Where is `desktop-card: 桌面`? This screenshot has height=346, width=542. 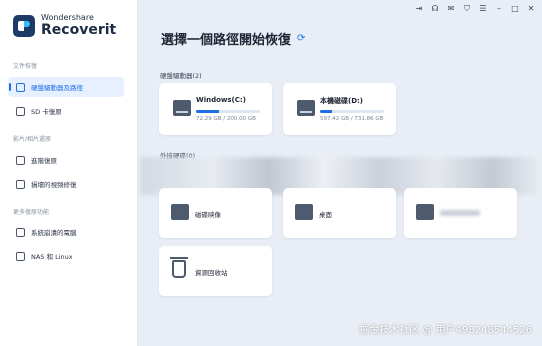 desktop-card: 桌面 is located at coordinates (339, 213).